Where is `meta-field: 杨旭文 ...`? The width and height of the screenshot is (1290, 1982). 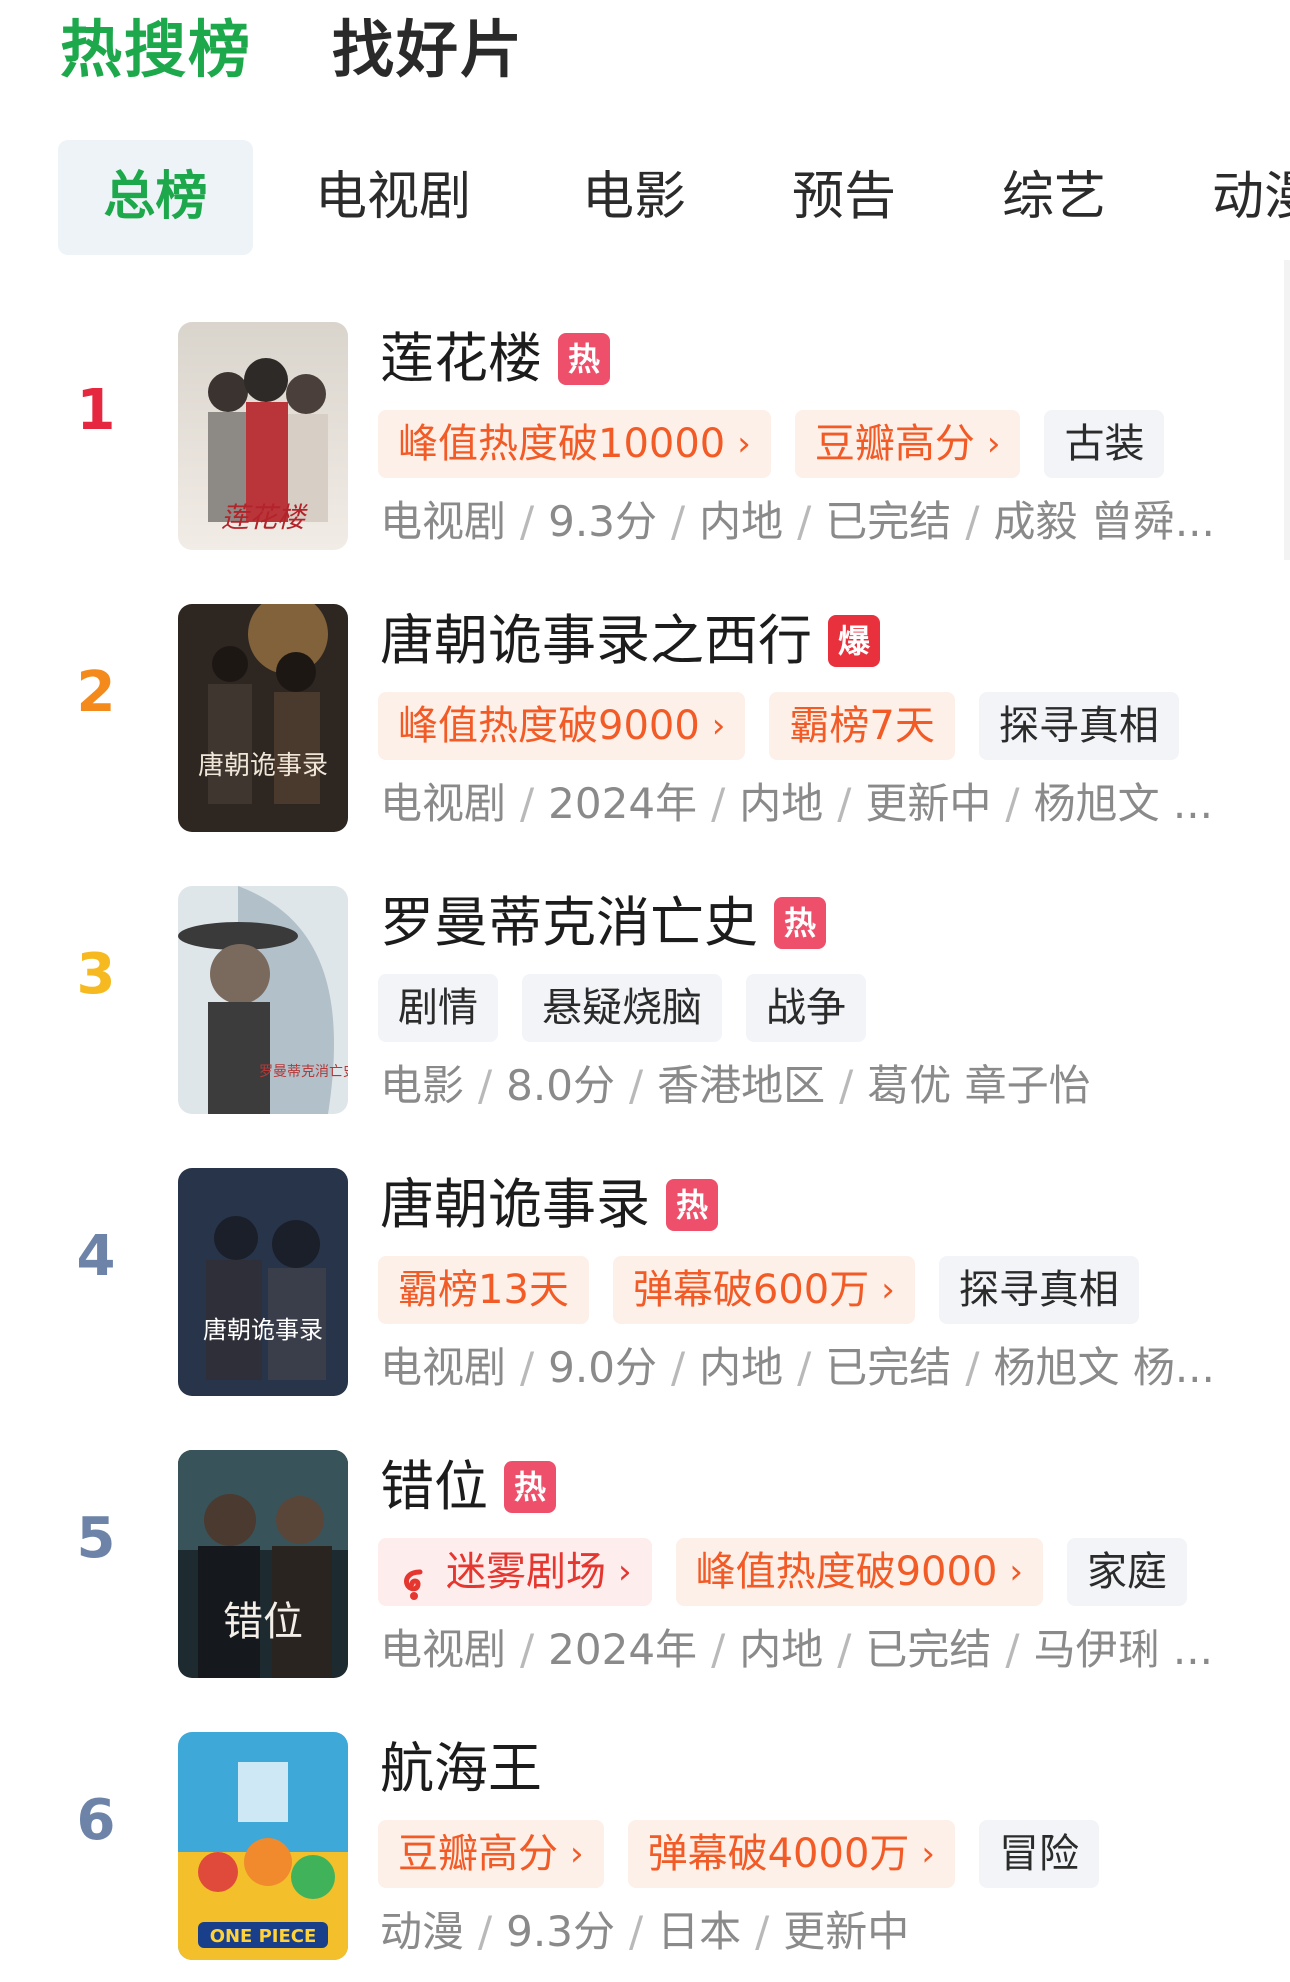
meta-field: 杨旭文 ... is located at coordinates (1123, 803).